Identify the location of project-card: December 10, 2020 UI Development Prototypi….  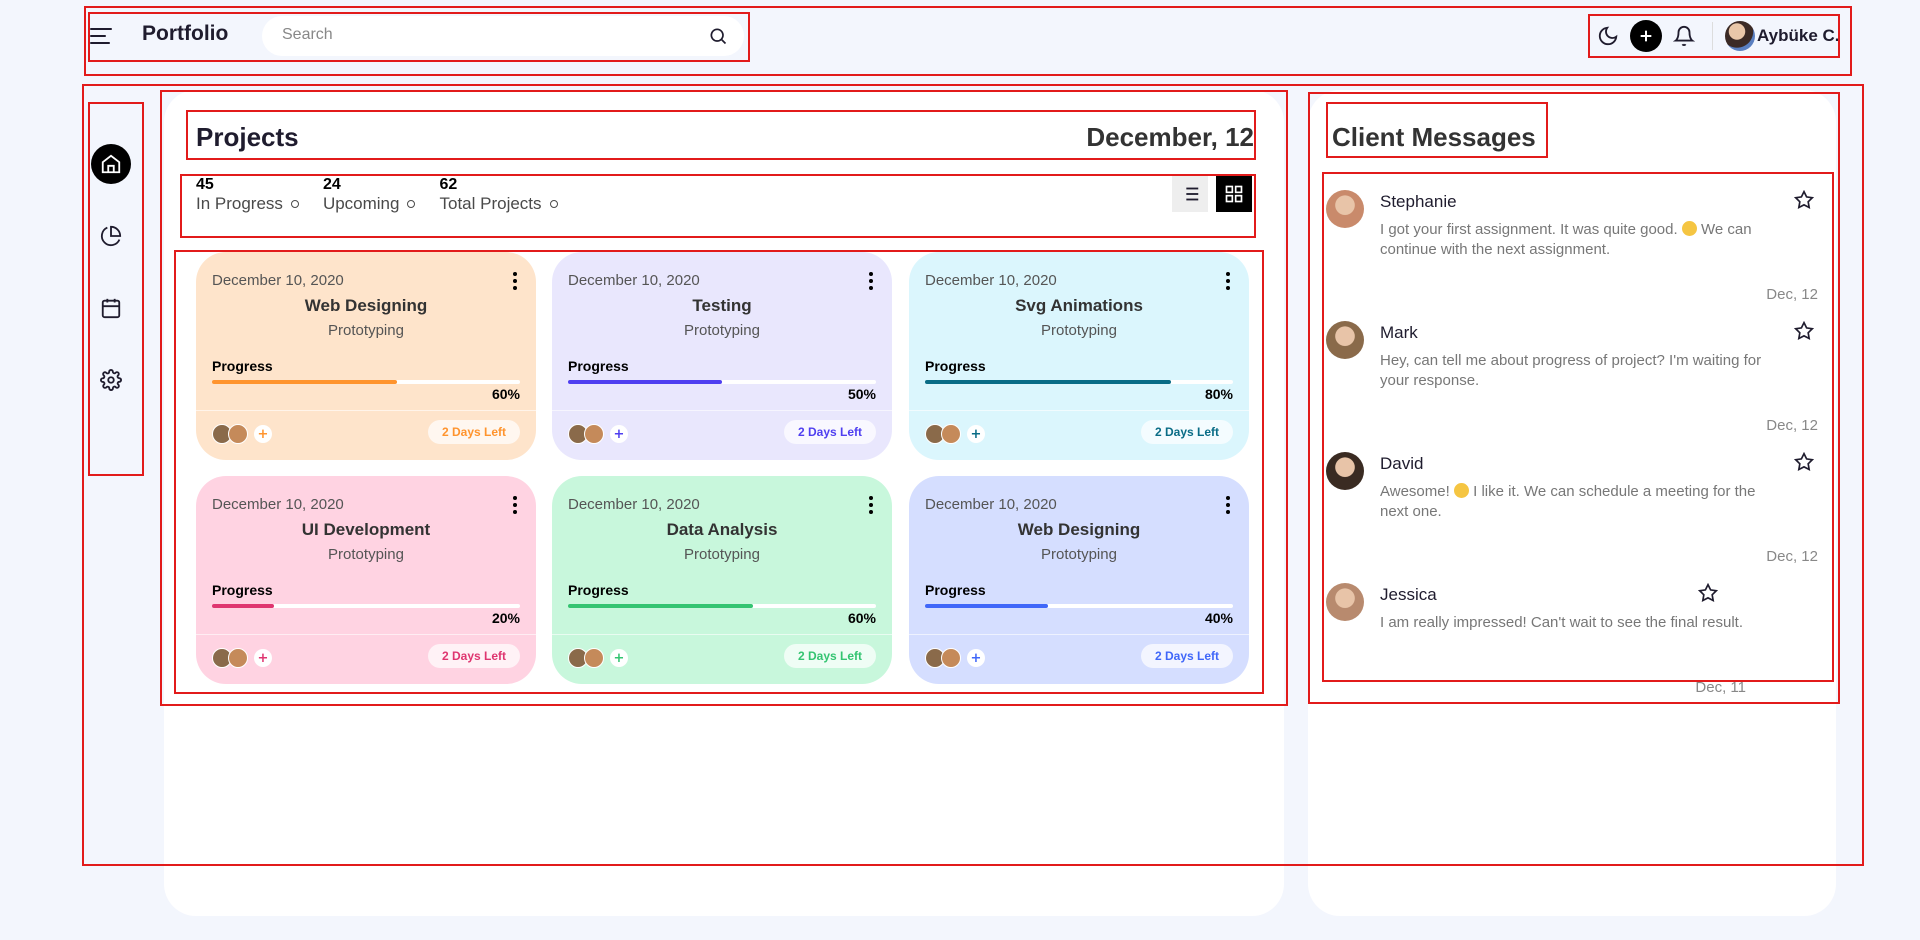
(366, 580).